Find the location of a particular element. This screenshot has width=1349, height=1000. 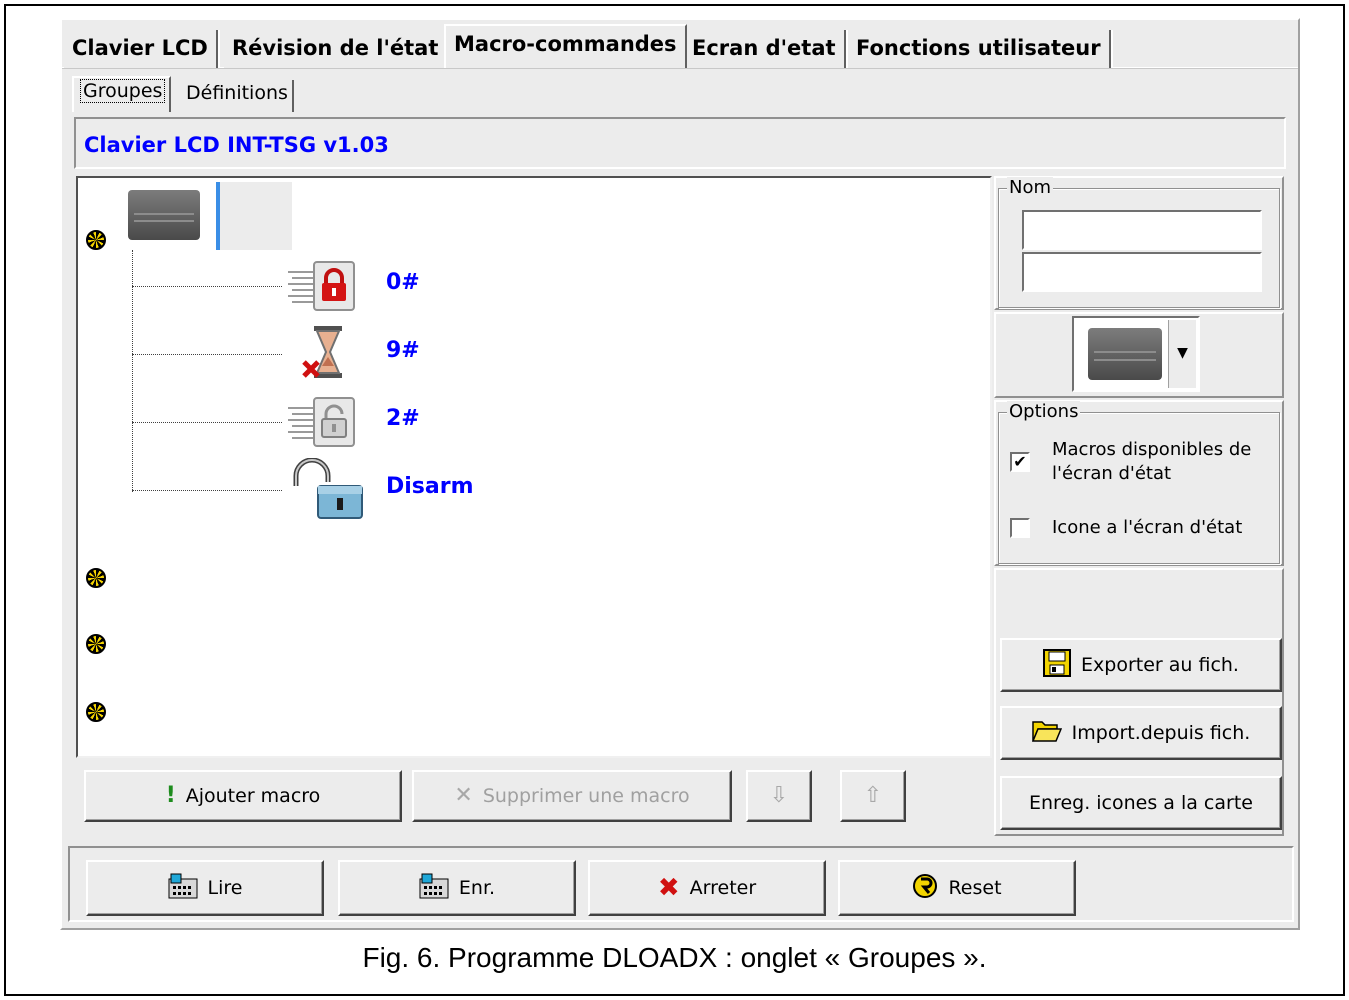

device-title-text: Clavier LCD INT-TSG v1.03 is located at coordinates (236, 145).